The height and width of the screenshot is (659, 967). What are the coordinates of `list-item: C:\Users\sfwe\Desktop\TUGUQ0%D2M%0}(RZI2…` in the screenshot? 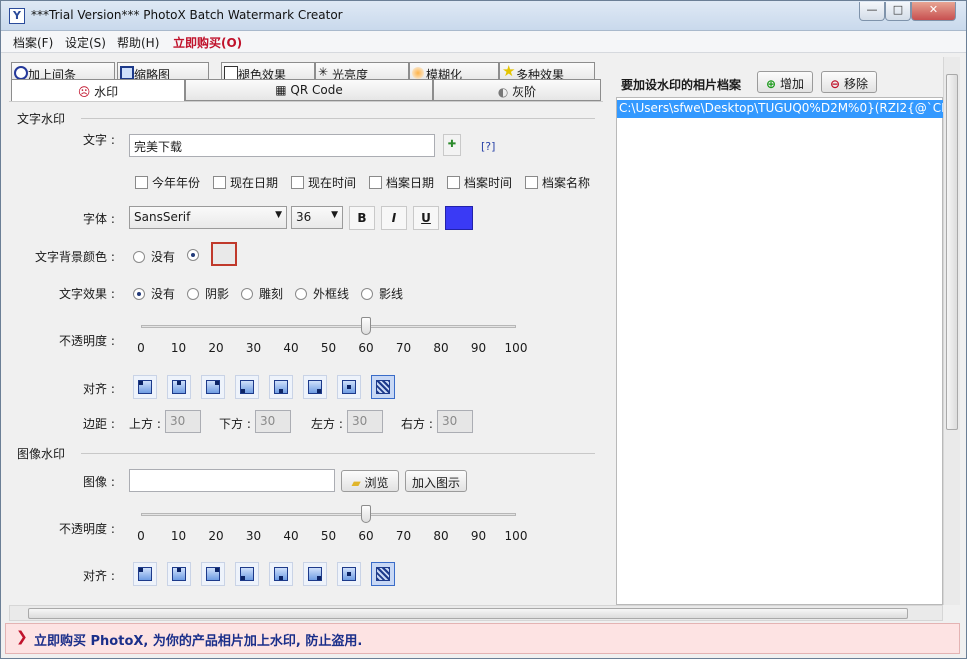 It's located at (780, 109).